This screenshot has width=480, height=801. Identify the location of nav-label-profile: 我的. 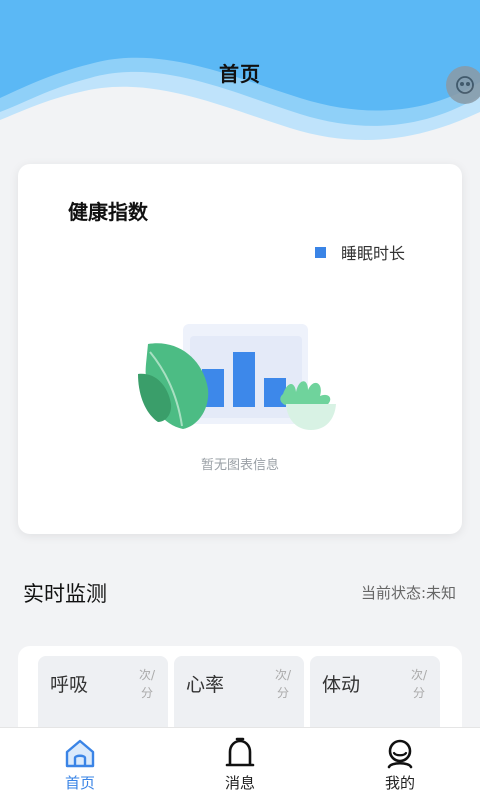
(399, 783).